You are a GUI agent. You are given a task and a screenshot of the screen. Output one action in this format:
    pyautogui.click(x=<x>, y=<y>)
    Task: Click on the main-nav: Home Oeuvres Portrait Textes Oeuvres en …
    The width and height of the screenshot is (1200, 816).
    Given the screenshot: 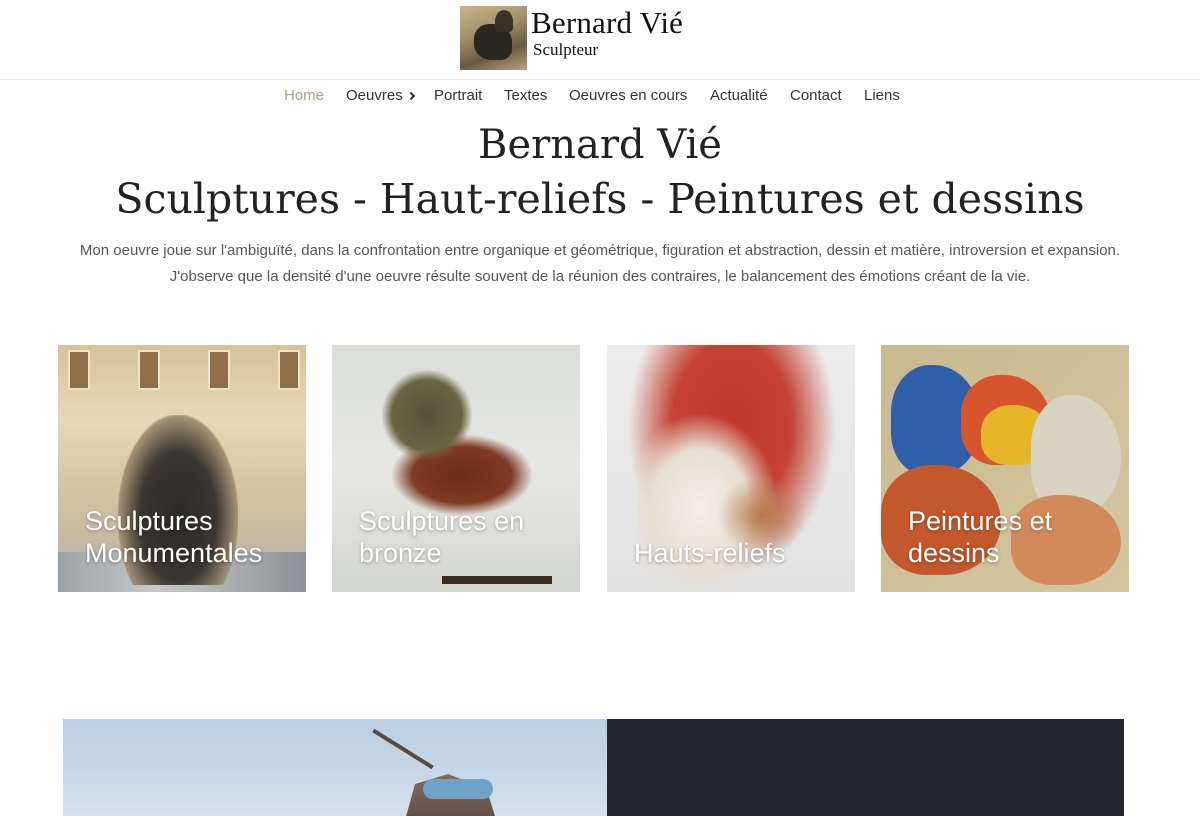 What is the action you would take?
    pyautogui.click(x=600, y=97)
    